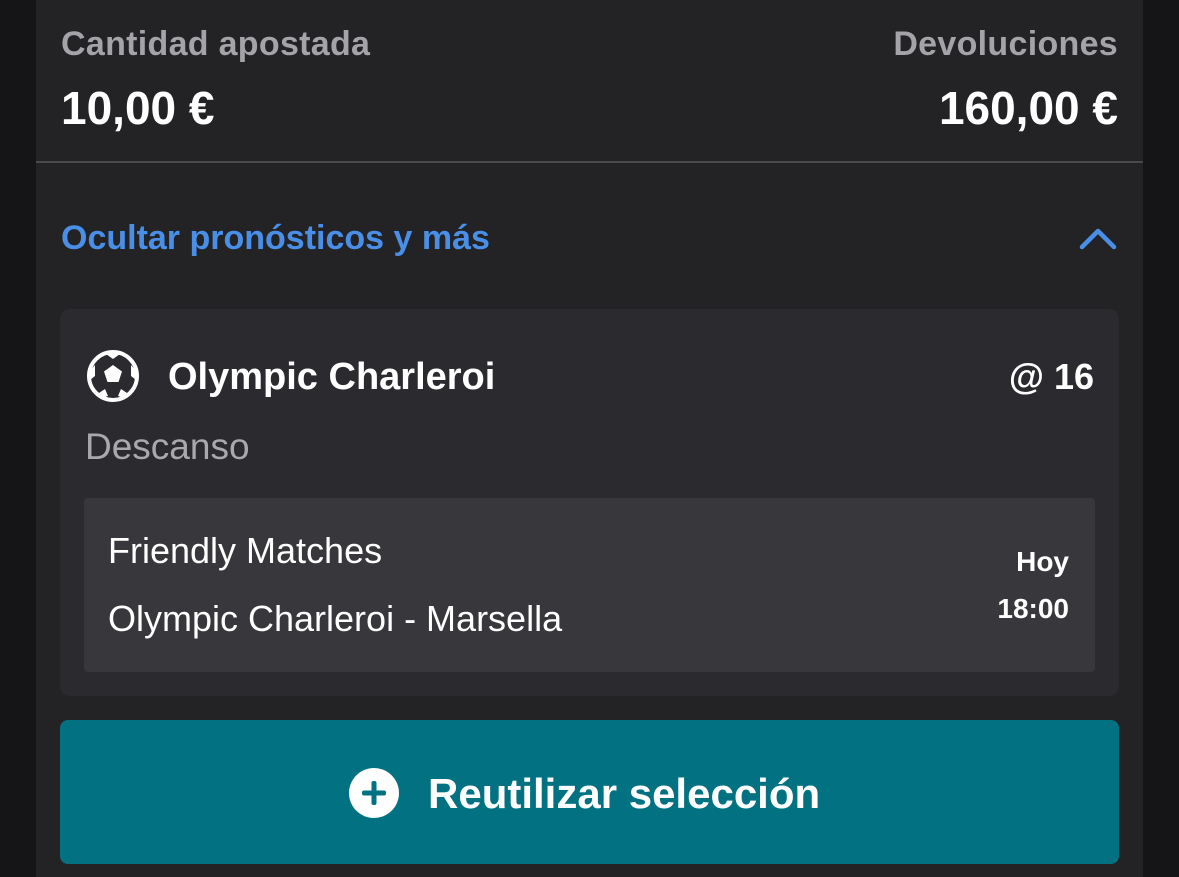 The width and height of the screenshot is (1179, 877). What do you see at coordinates (167, 446) in the screenshot?
I see `market-name: Descanso` at bounding box center [167, 446].